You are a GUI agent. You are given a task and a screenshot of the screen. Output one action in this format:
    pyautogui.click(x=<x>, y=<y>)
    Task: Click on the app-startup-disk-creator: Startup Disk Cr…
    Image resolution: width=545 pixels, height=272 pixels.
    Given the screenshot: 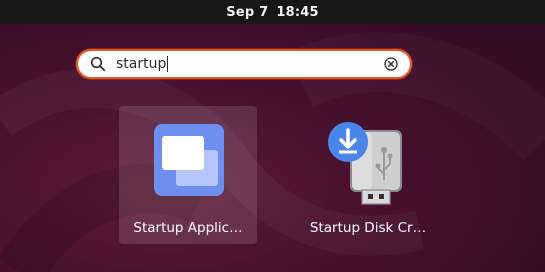 What is the action you would take?
    pyautogui.click(x=368, y=175)
    